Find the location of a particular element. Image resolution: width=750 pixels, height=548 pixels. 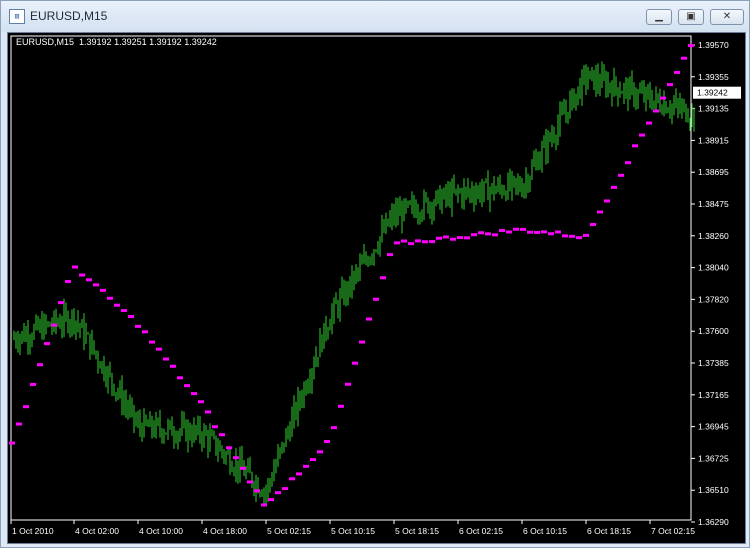

y-tick-label: 1.38475 is located at coordinates (713, 204).